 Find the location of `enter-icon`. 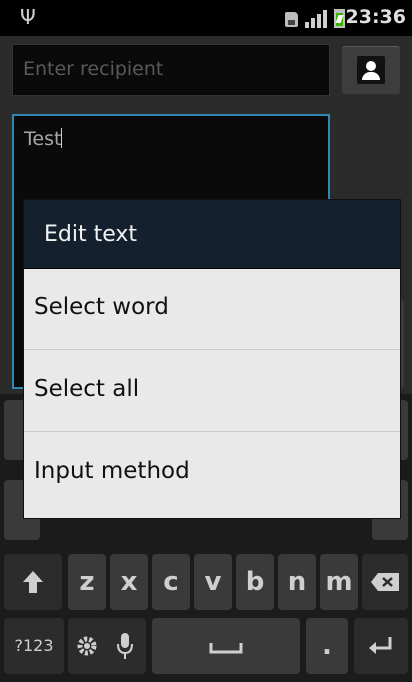

enter-icon is located at coordinates (380, 645).